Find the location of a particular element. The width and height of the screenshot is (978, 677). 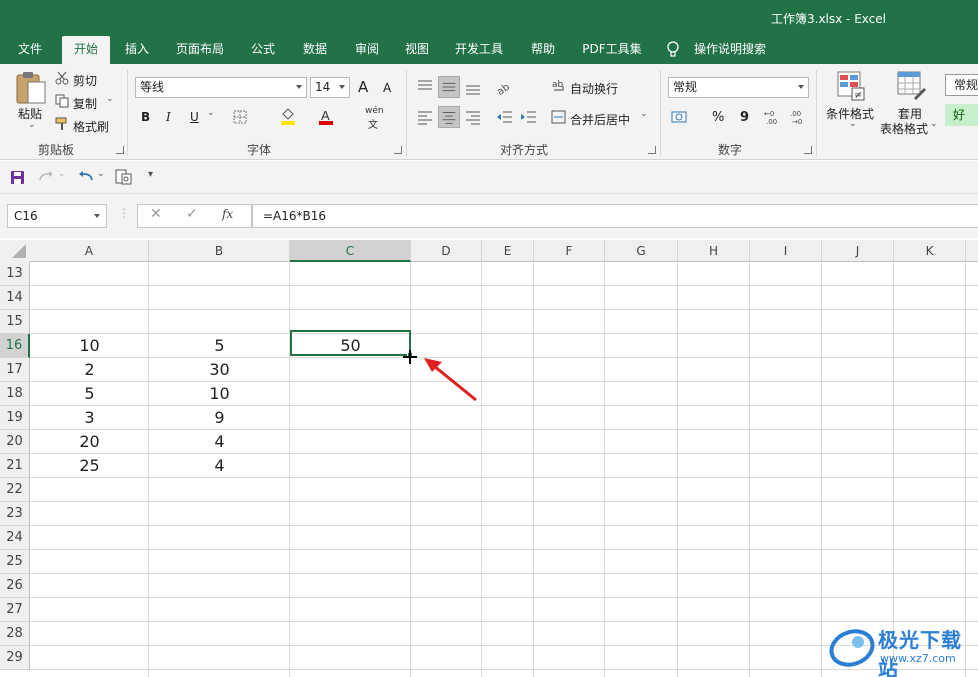

wrap-text-button: 自动换行 is located at coordinates (594, 88).